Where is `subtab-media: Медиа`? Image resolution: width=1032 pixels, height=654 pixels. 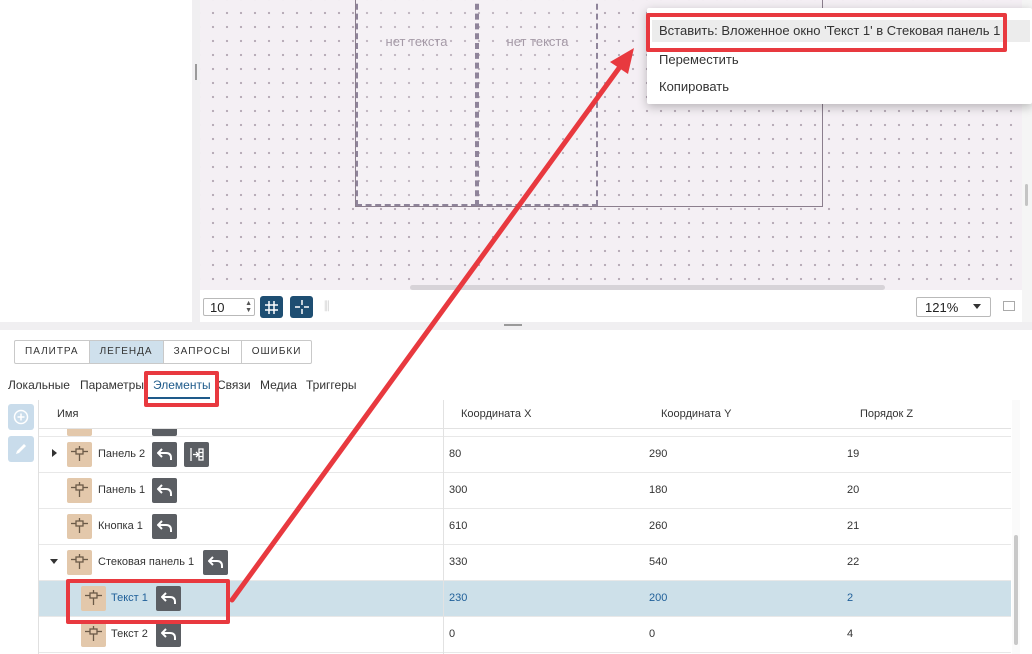 subtab-media: Медиа is located at coordinates (278, 385).